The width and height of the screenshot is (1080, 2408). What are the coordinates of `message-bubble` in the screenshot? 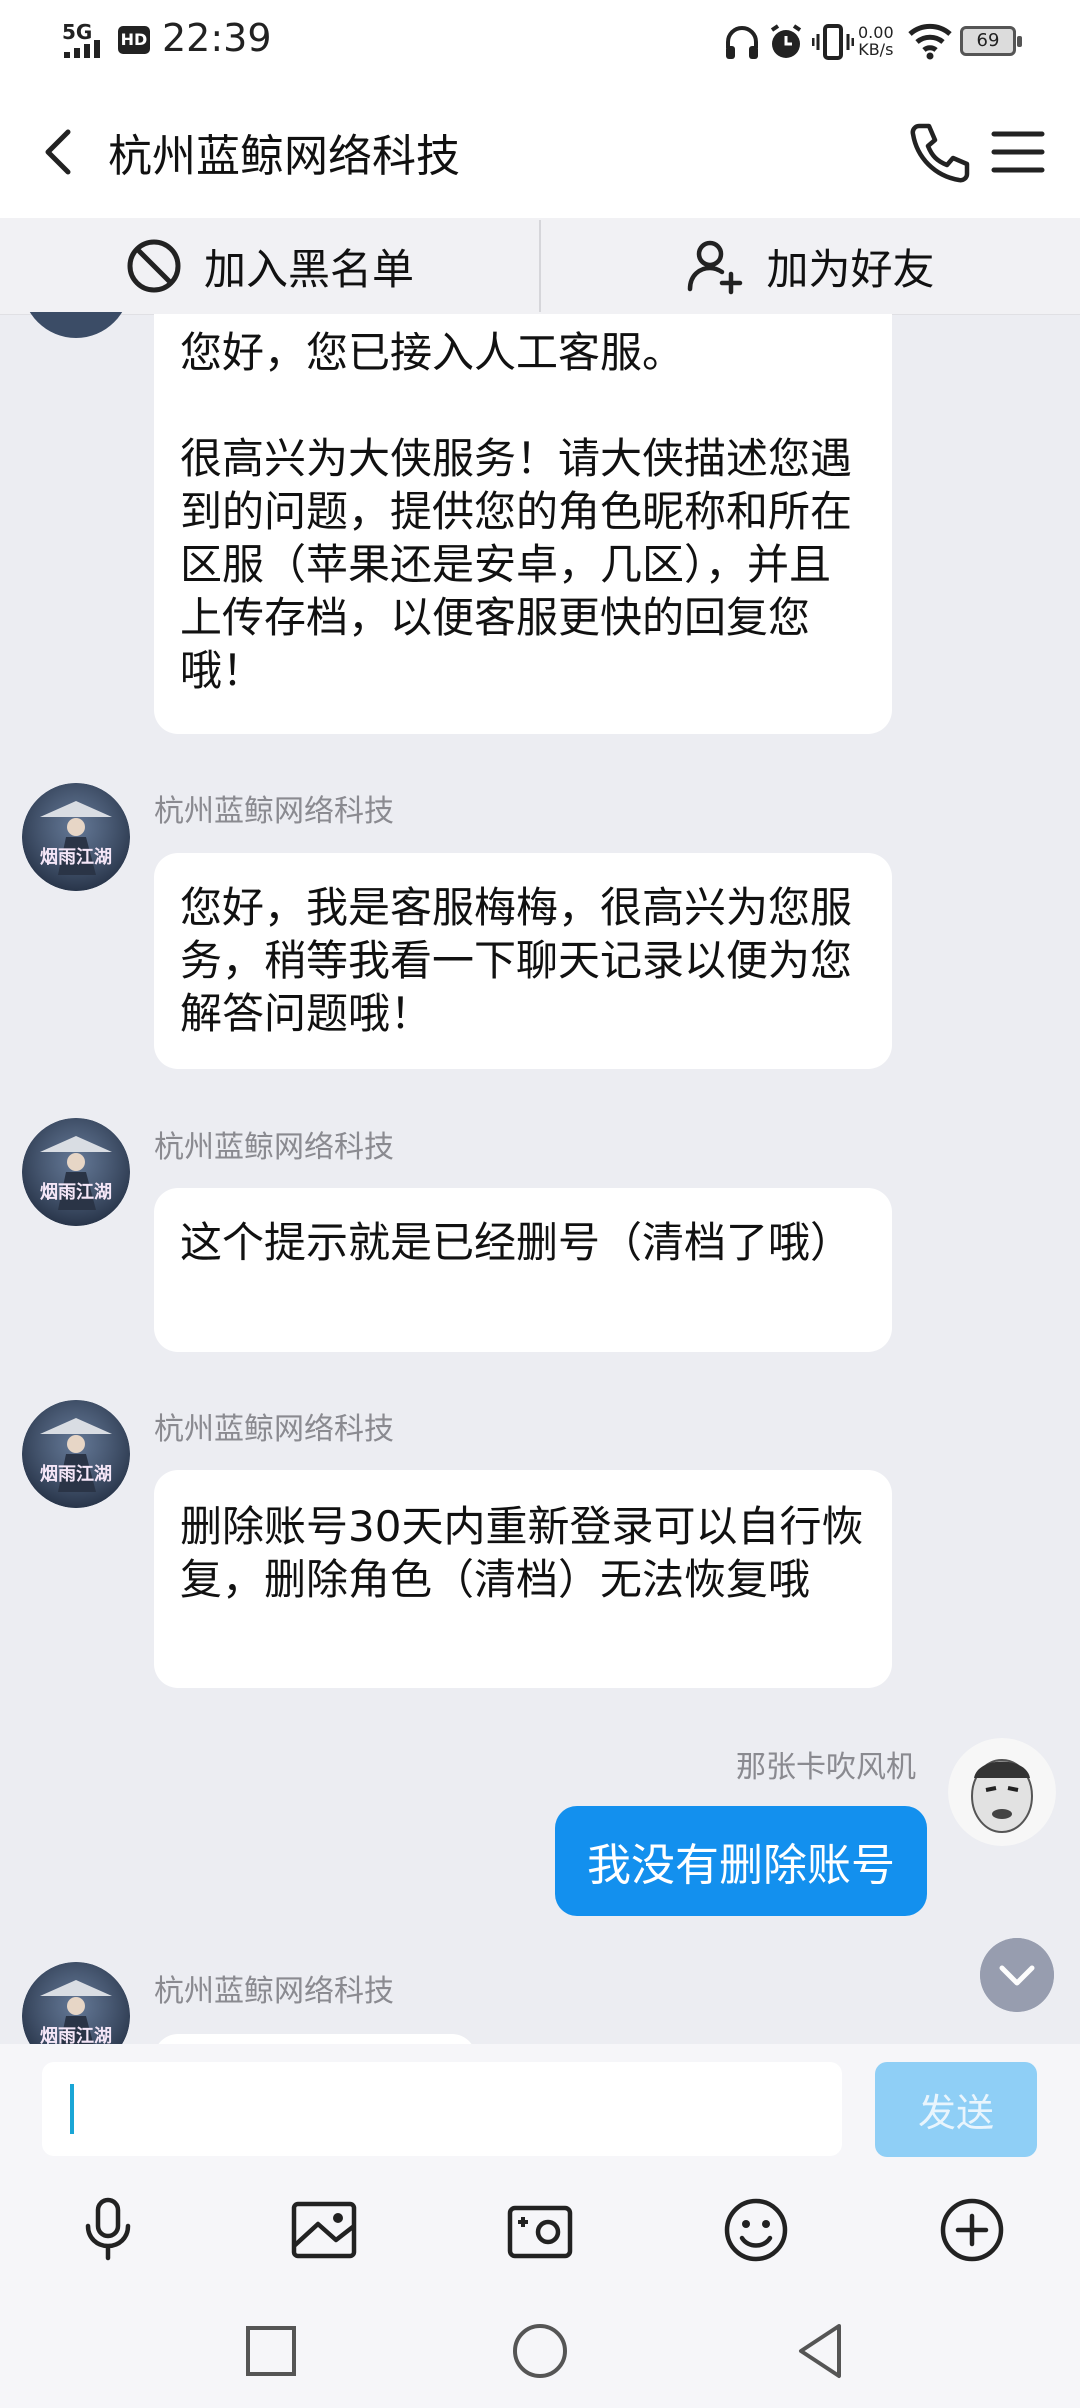 It's located at (315, 2039).